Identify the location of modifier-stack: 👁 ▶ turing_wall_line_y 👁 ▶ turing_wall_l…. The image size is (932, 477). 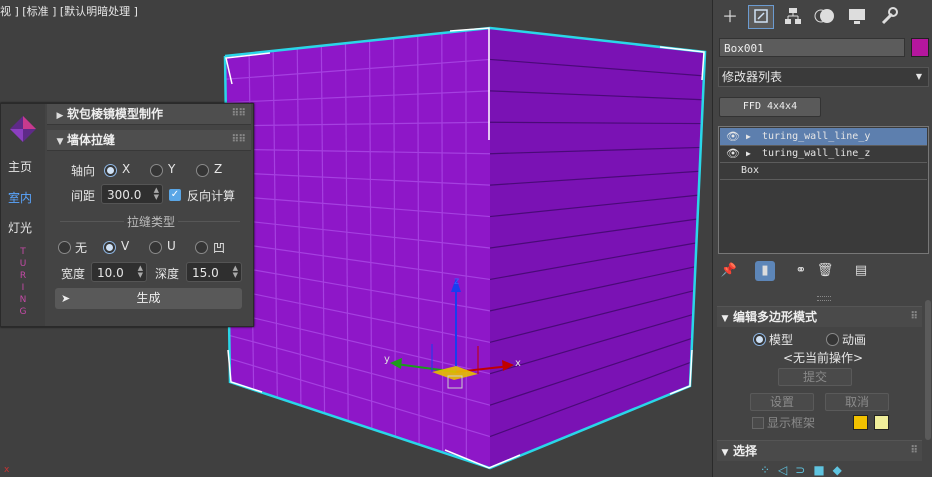
(823, 190).